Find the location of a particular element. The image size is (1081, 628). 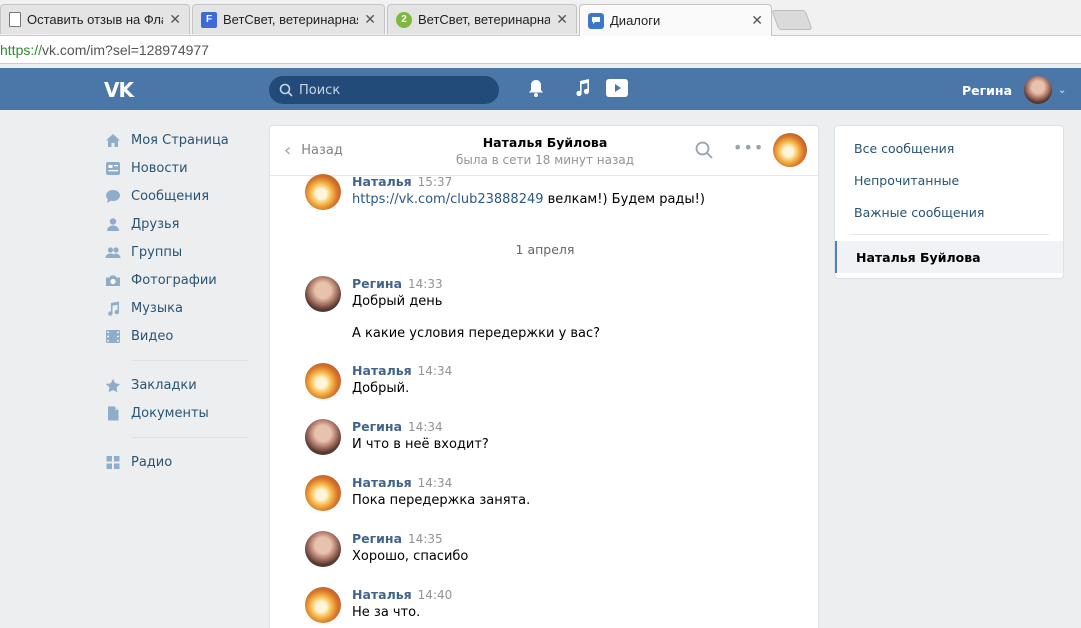

chevron-down-icon: ⌄ is located at coordinates (1062, 90).